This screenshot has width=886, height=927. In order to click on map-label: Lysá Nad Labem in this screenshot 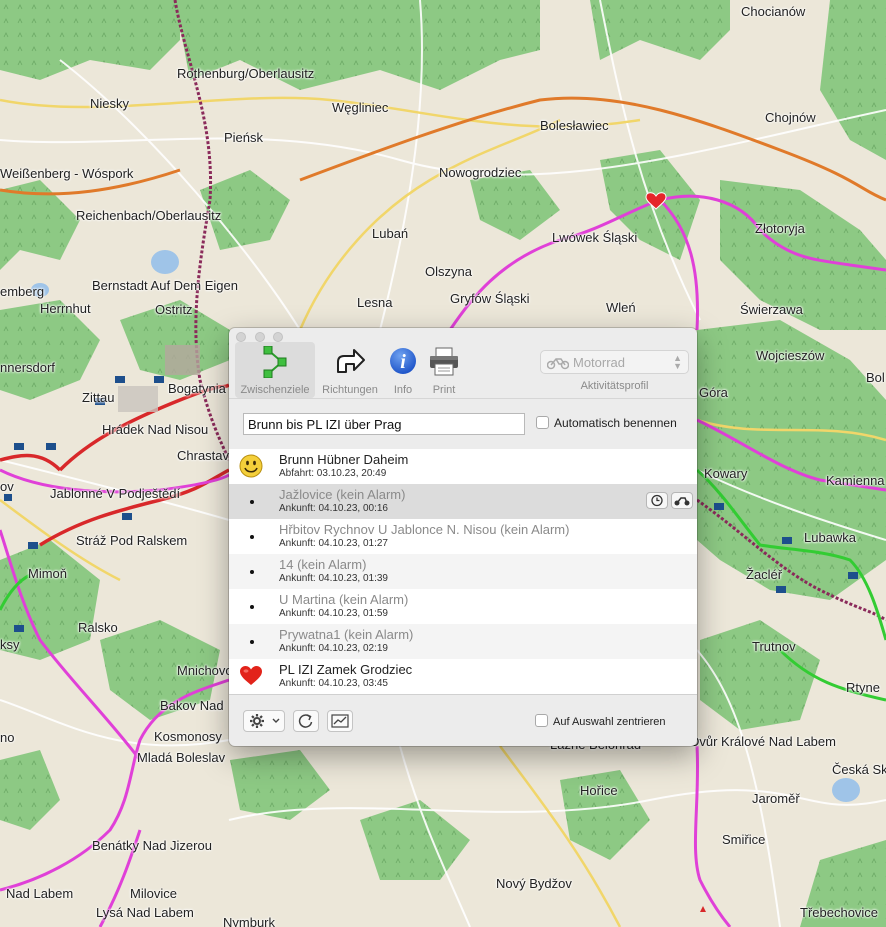, I will do `click(145, 912)`.